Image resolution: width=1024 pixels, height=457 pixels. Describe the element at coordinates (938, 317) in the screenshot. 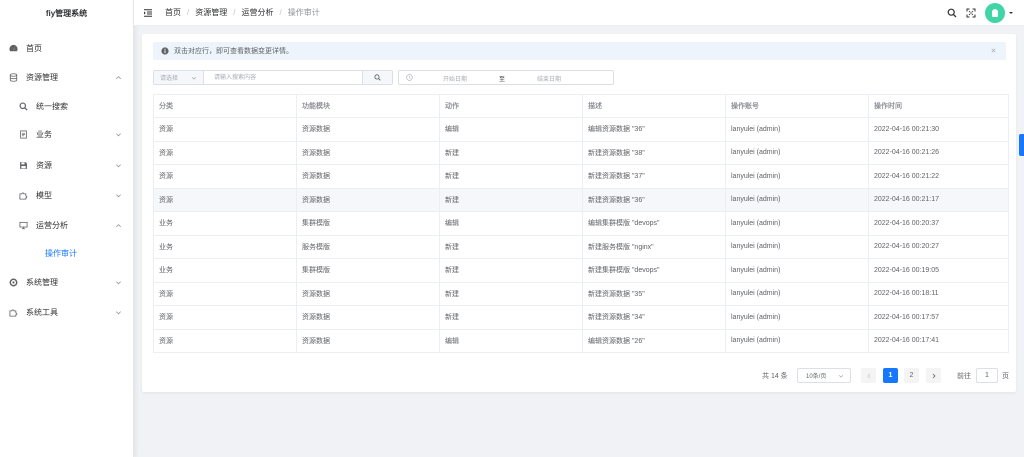

I see `table-cell: 2022-04-16 00:17:57` at that location.